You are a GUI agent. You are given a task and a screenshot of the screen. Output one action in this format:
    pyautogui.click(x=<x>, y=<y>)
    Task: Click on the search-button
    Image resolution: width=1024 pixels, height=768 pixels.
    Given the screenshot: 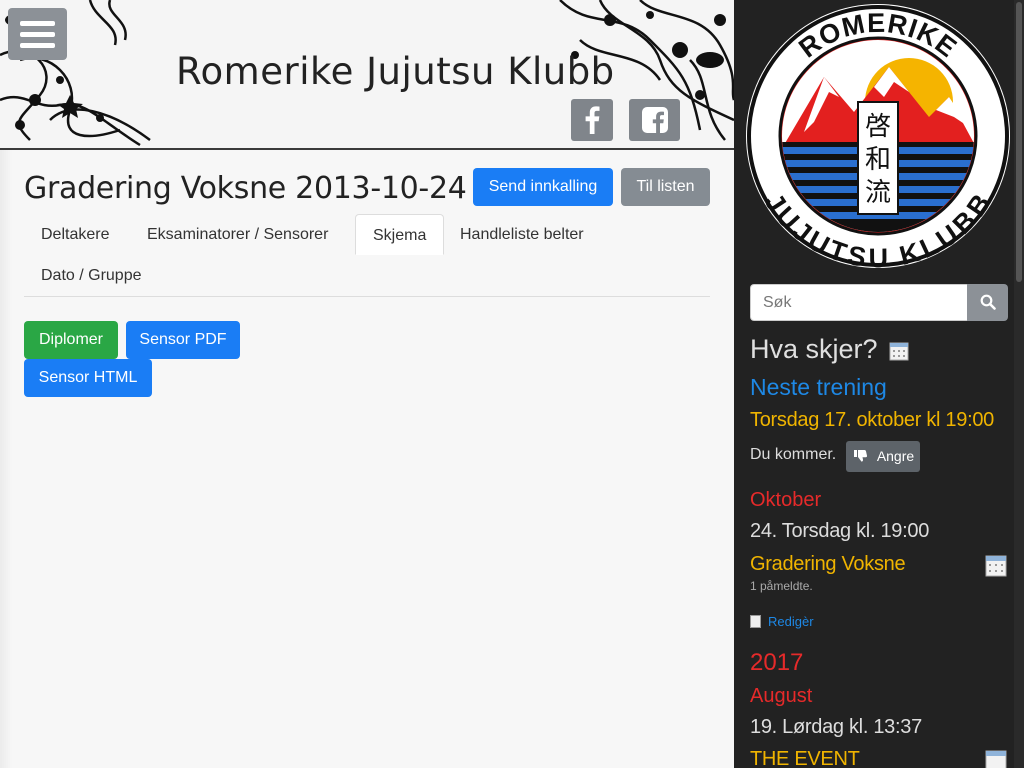 What is the action you would take?
    pyautogui.click(x=987, y=302)
    